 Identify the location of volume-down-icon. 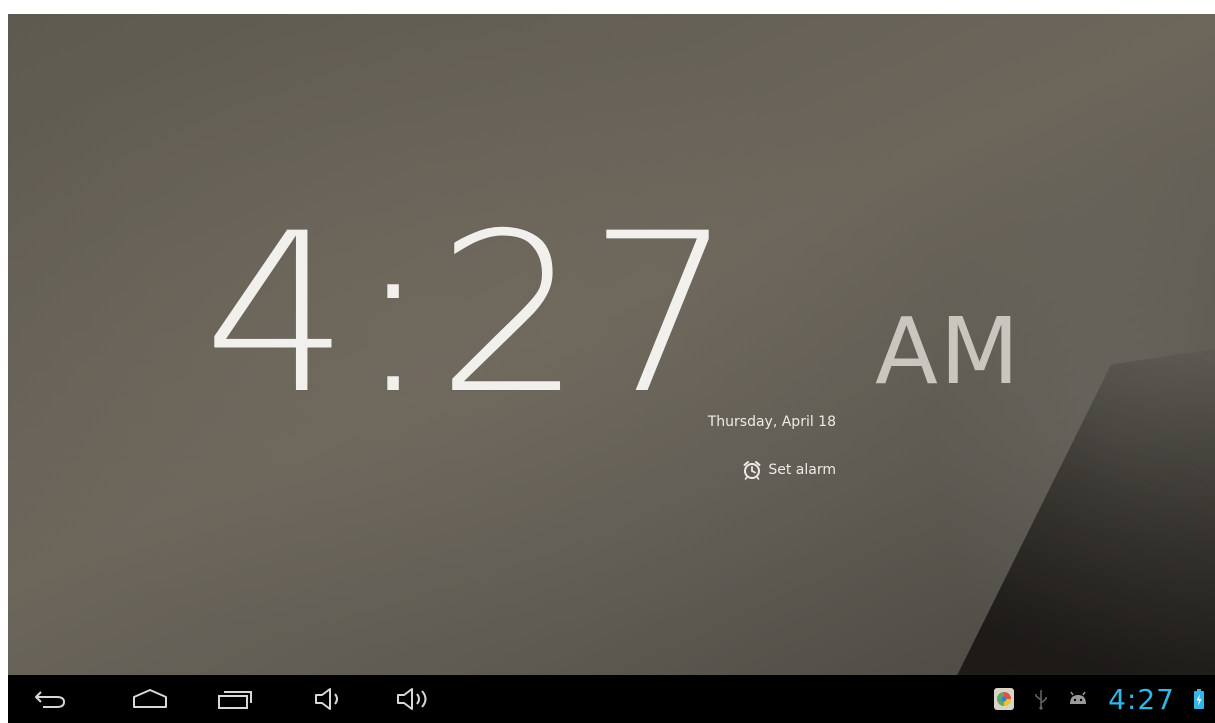
(326, 699).